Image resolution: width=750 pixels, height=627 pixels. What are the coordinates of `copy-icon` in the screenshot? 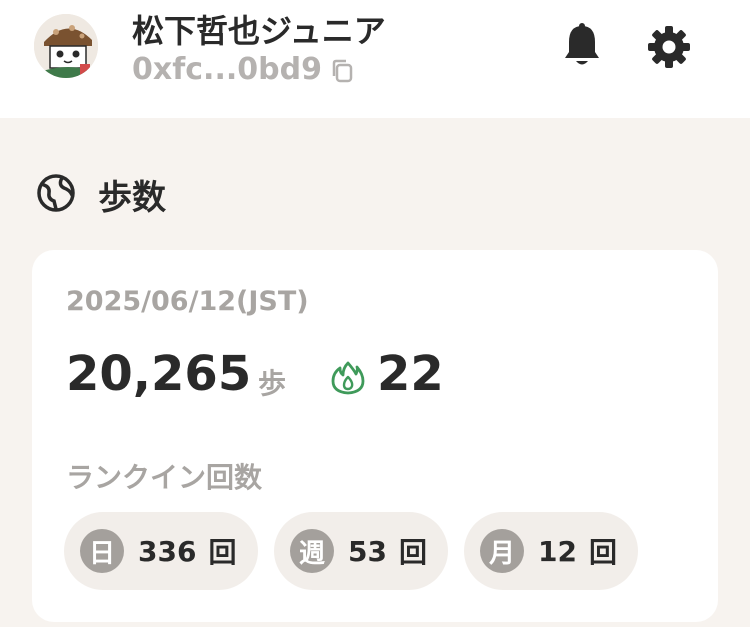 It's located at (342, 70).